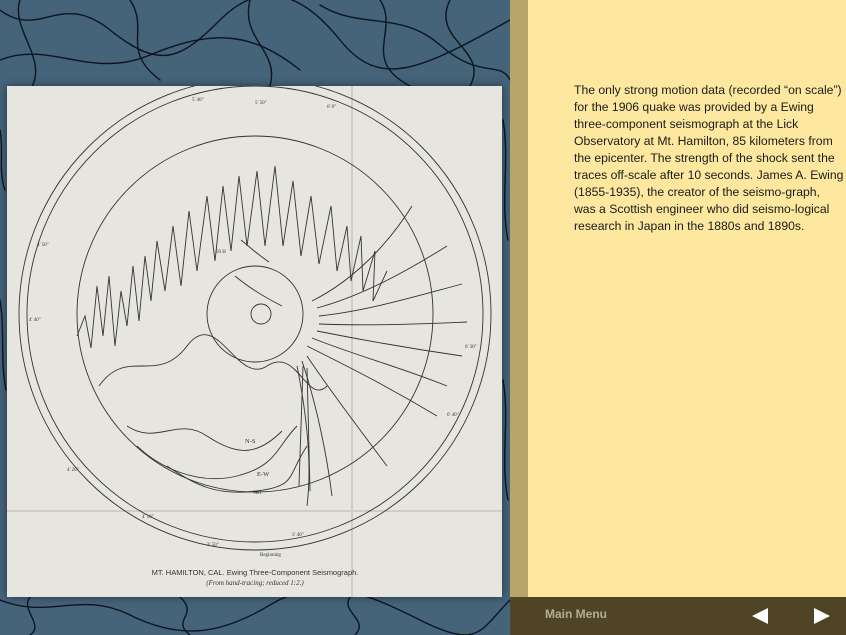 The width and height of the screenshot is (846, 635). I want to click on beginning-label: Beginning, so click(270, 555).